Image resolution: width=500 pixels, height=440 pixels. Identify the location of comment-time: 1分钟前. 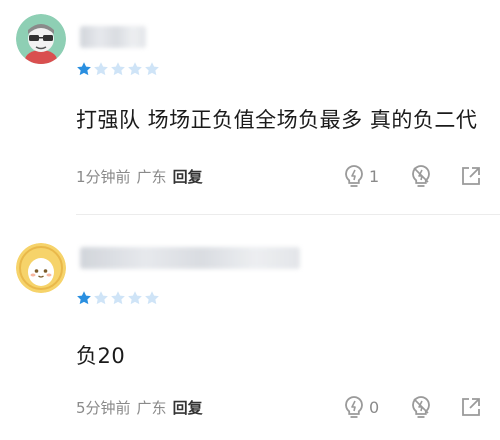
(103, 177).